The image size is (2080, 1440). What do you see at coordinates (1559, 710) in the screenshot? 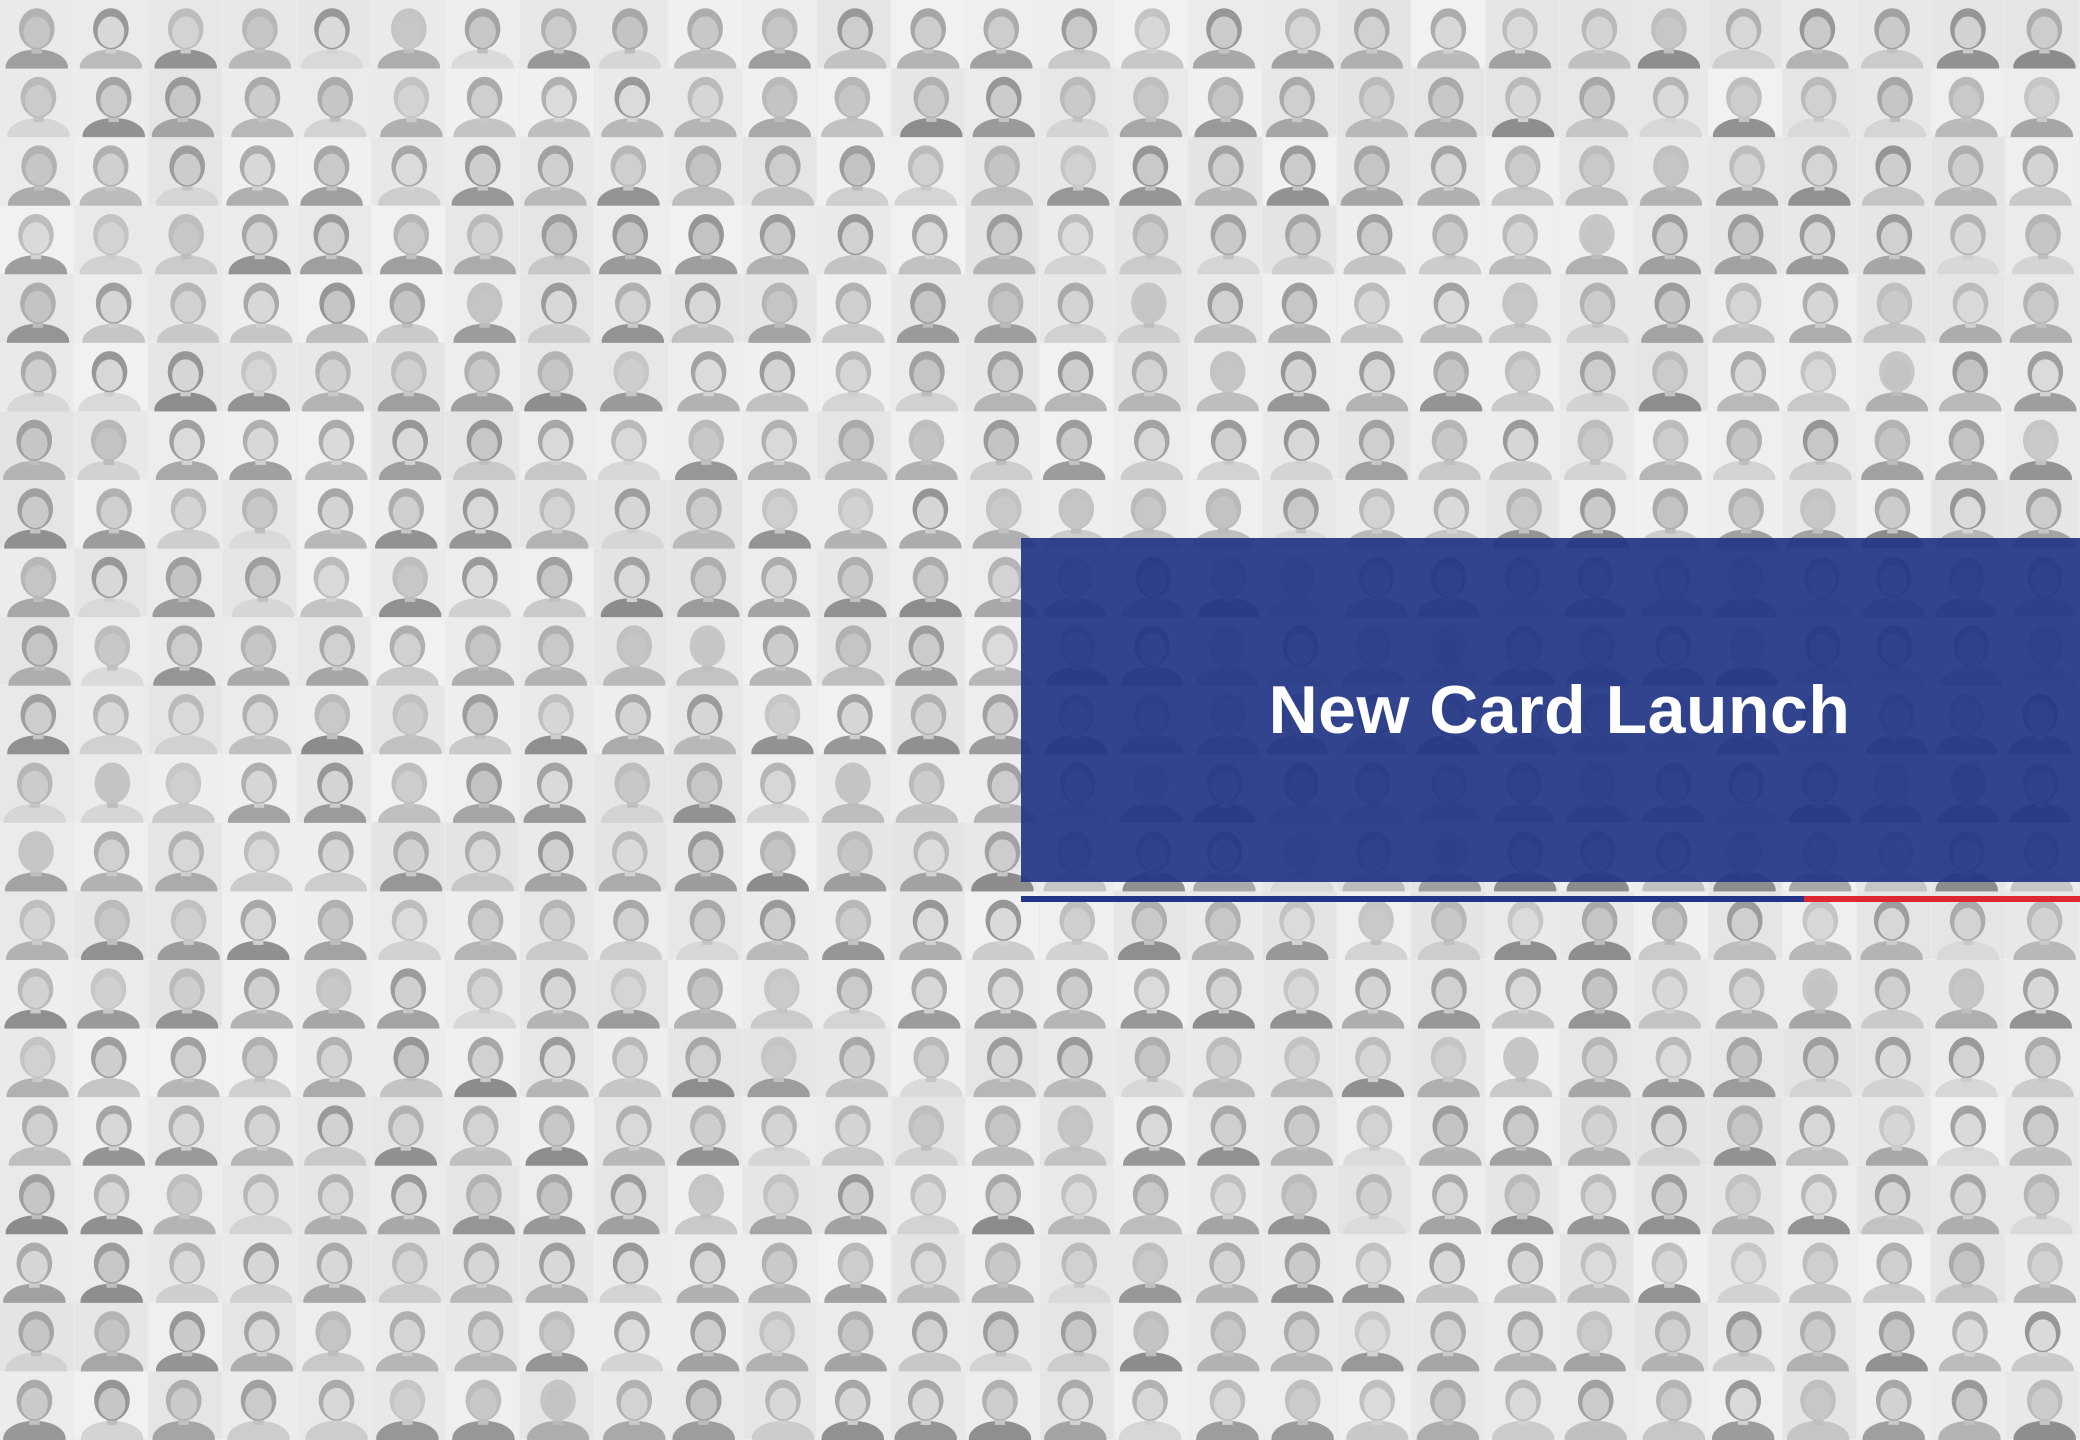
I see `slide-title: New Card Launch` at bounding box center [1559, 710].